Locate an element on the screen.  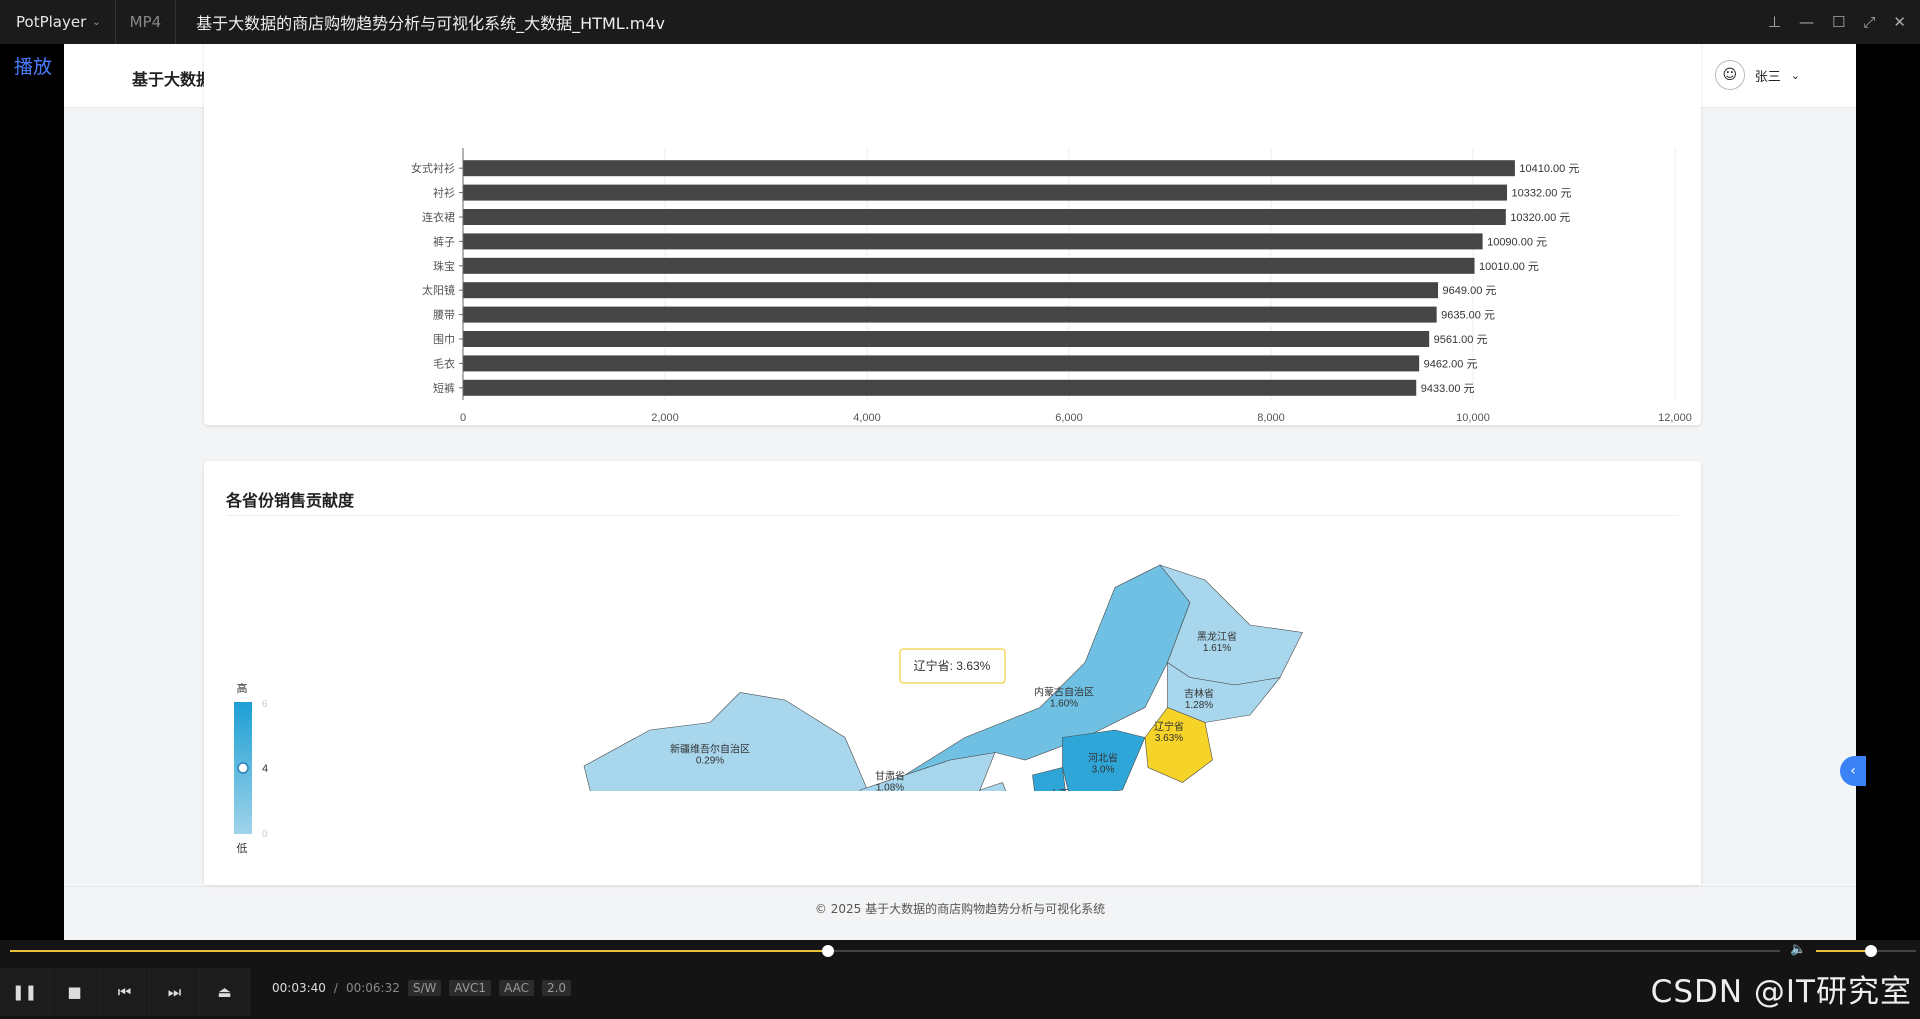
potplayer-menu-button: PotPlayer ⌄ is located at coordinates (58, 22).